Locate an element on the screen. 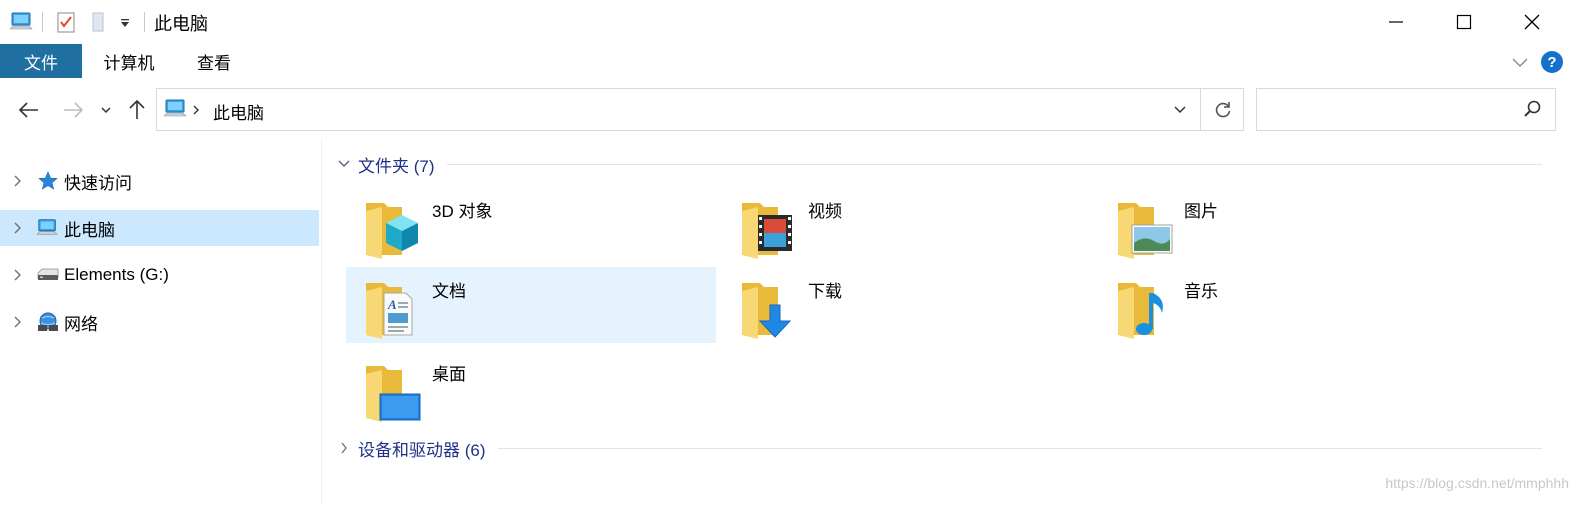 This screenshot has height=505, width=1591. minimize-icon is located at coordinates (1396, 22).